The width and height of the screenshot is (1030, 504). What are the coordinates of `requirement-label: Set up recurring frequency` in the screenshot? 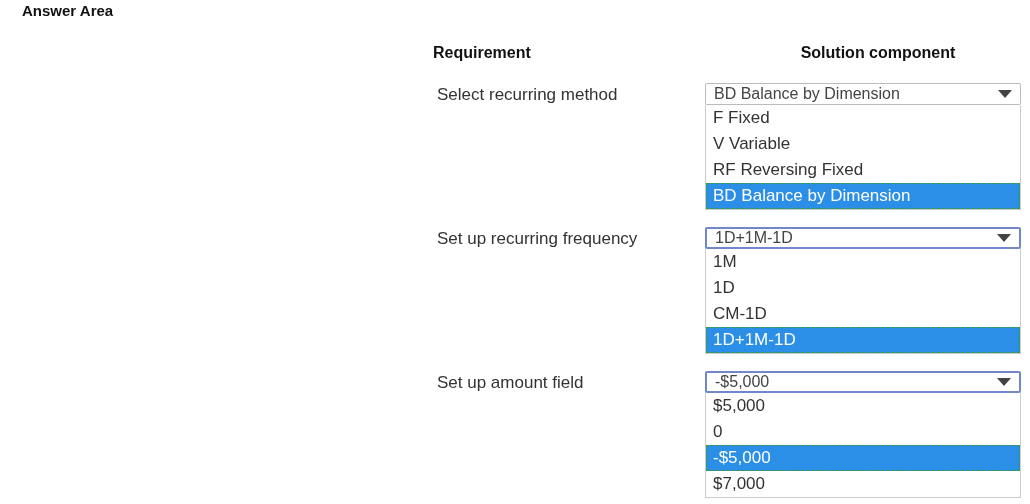 It's located at (537, 239).